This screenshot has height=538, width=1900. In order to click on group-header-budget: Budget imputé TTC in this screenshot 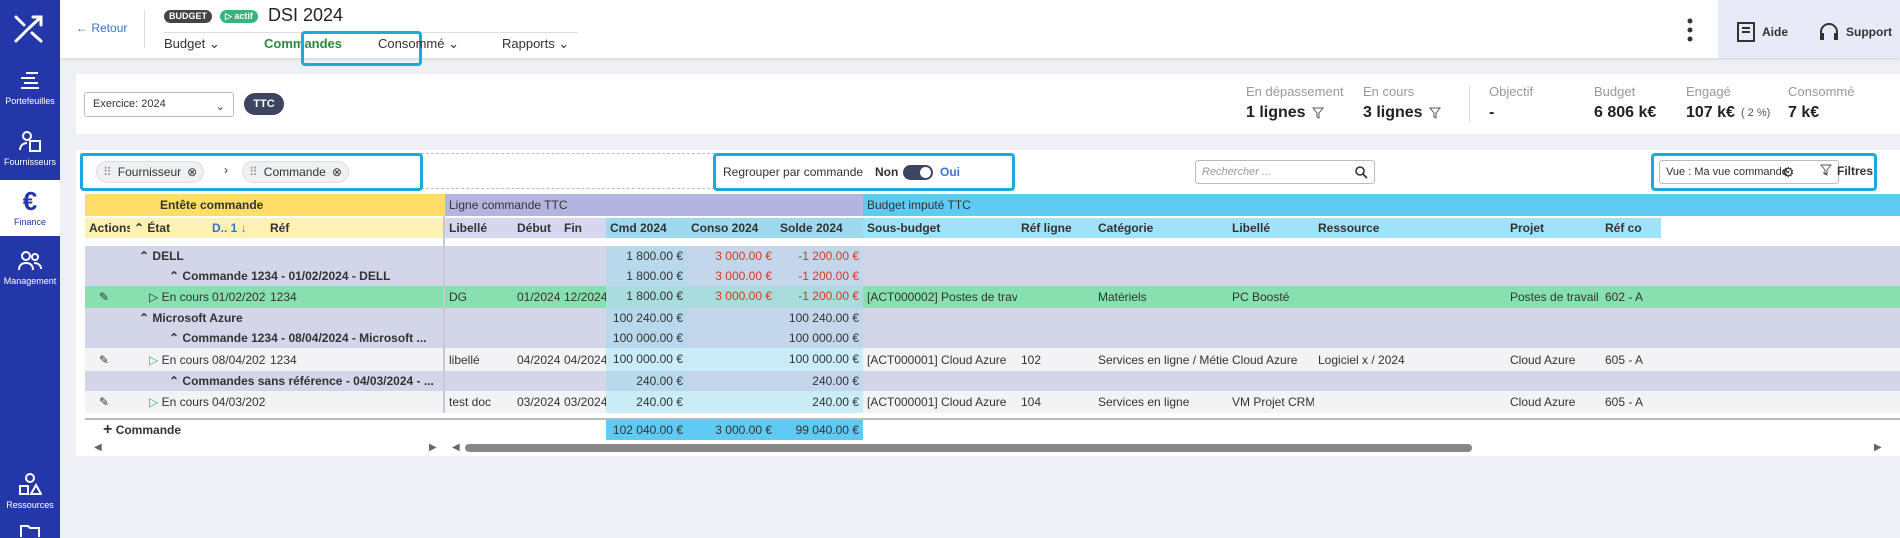, I will do `click(1381, 205)`.